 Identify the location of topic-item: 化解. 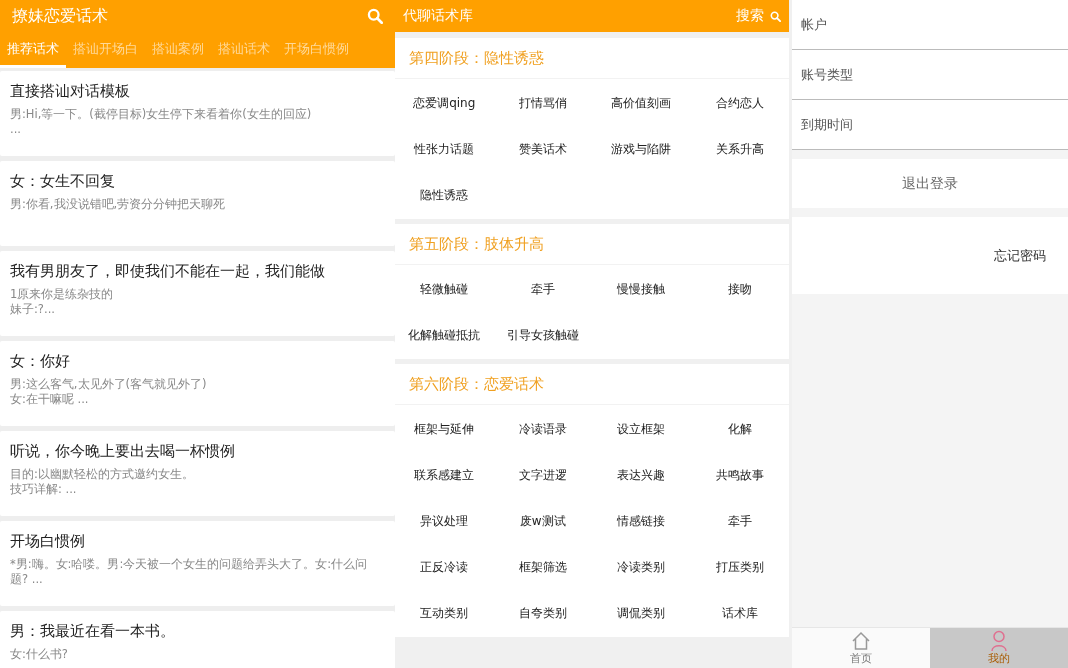
(739, 429).